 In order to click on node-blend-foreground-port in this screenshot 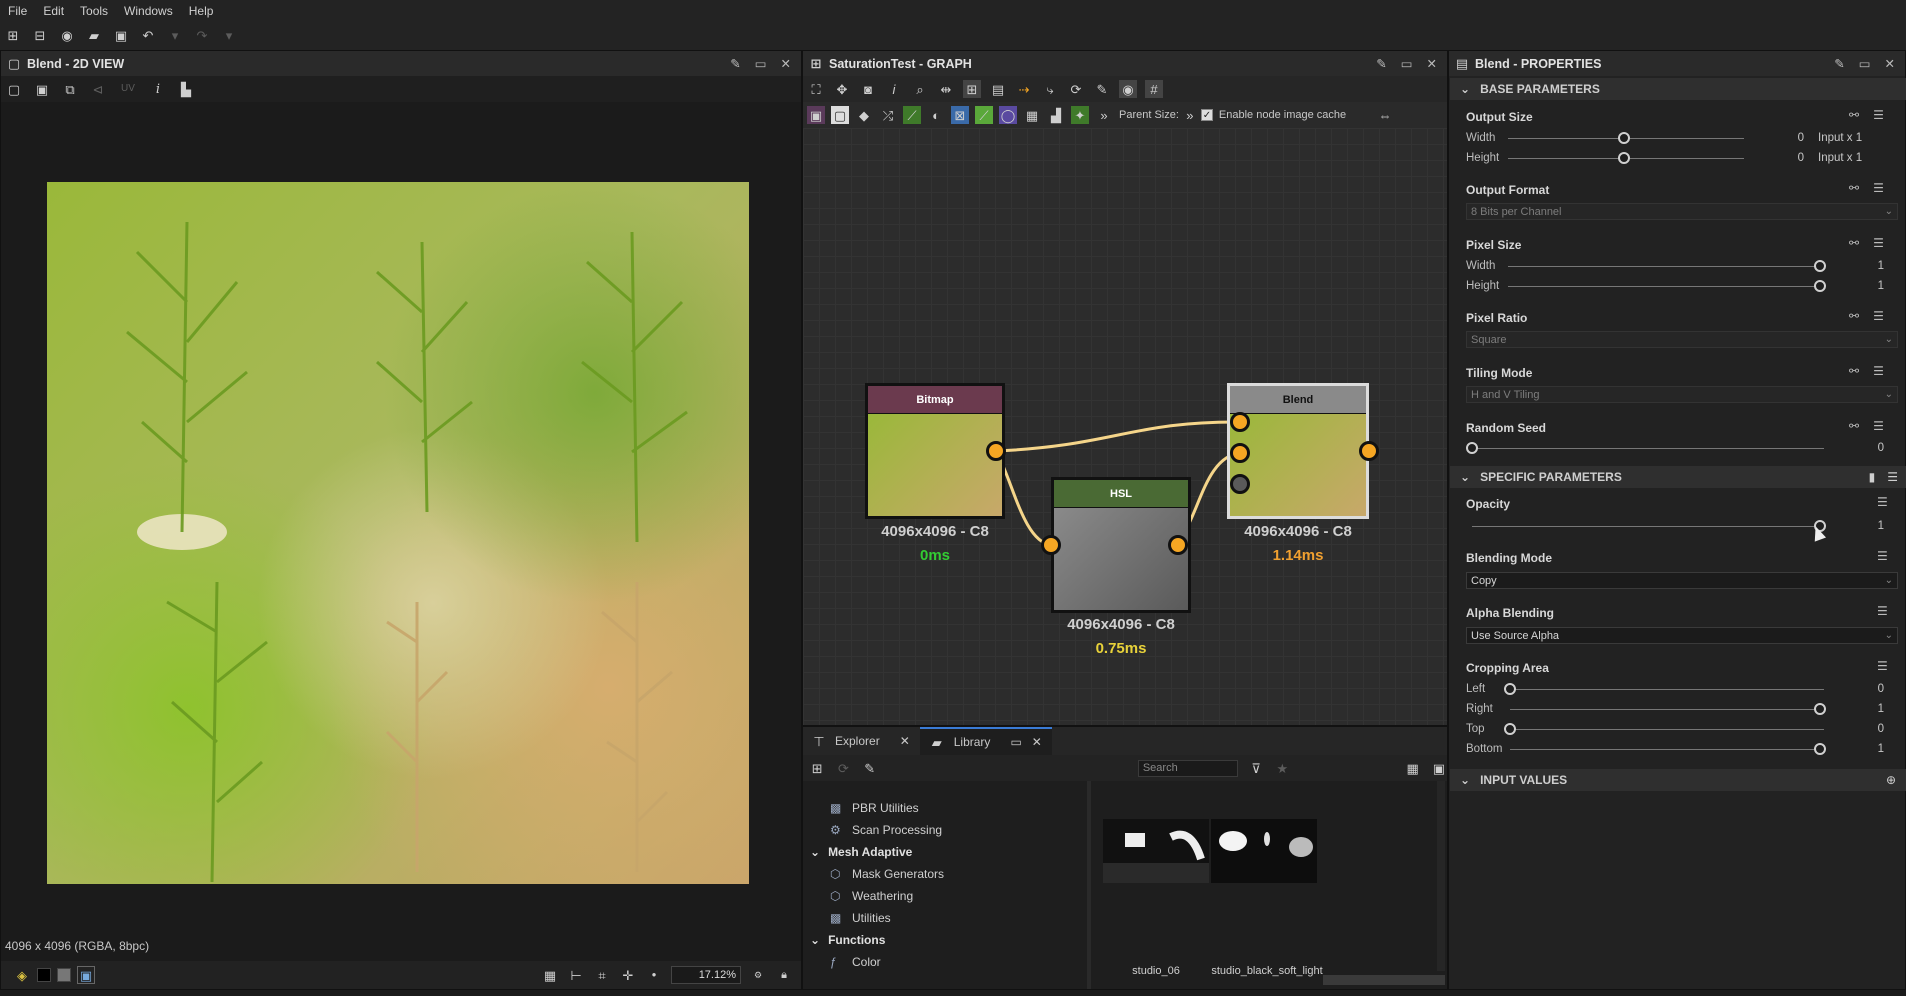, I will do `click(1240, 422)`.